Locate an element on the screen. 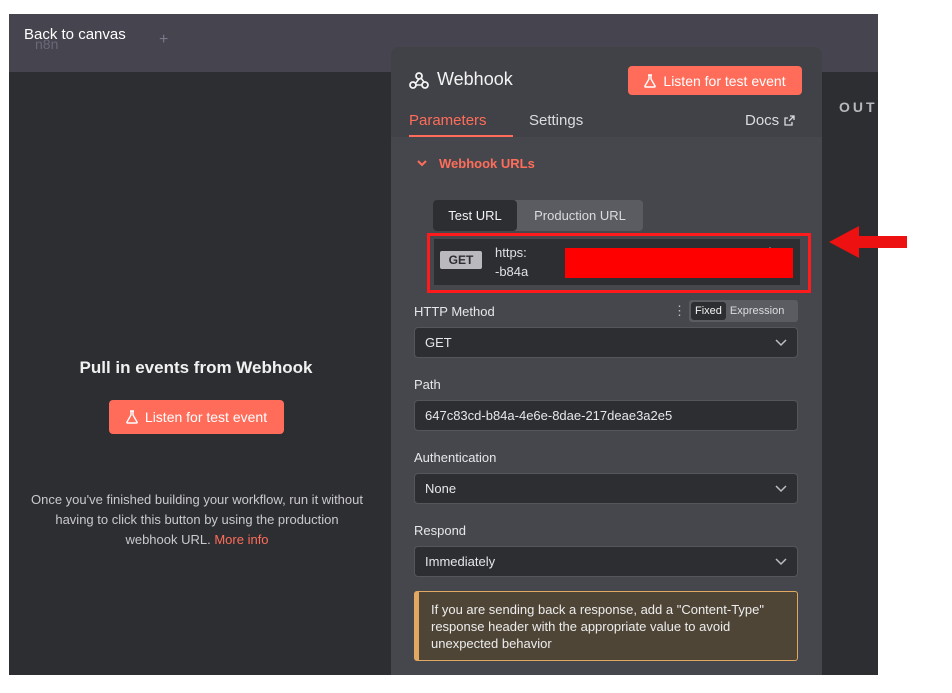 The width and height of the screenshot is (952, 693). method-badge: GET is located at coordinates (461, 260).